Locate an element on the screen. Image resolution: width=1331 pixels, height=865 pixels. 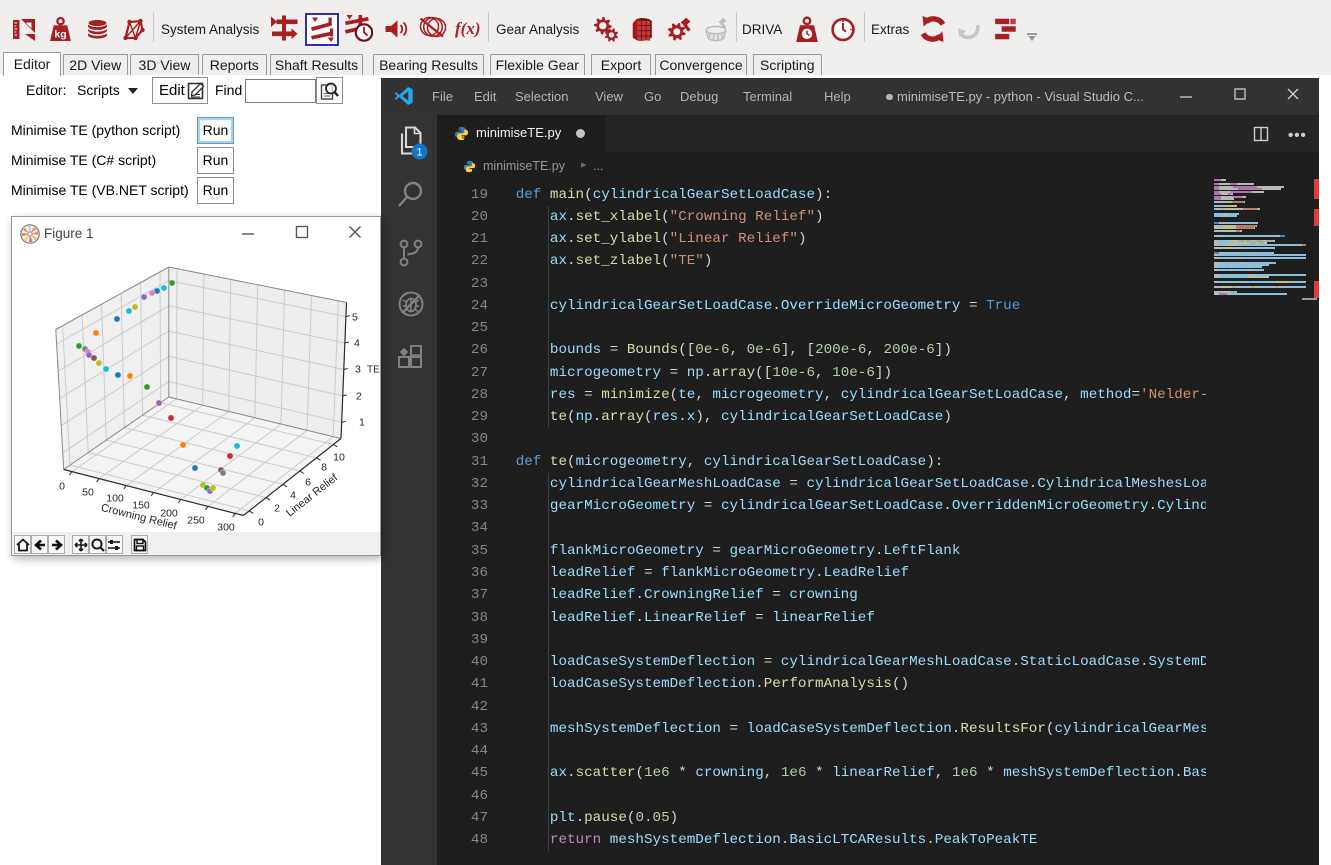
svg-text: 8 is located at coordinates (324, 468).